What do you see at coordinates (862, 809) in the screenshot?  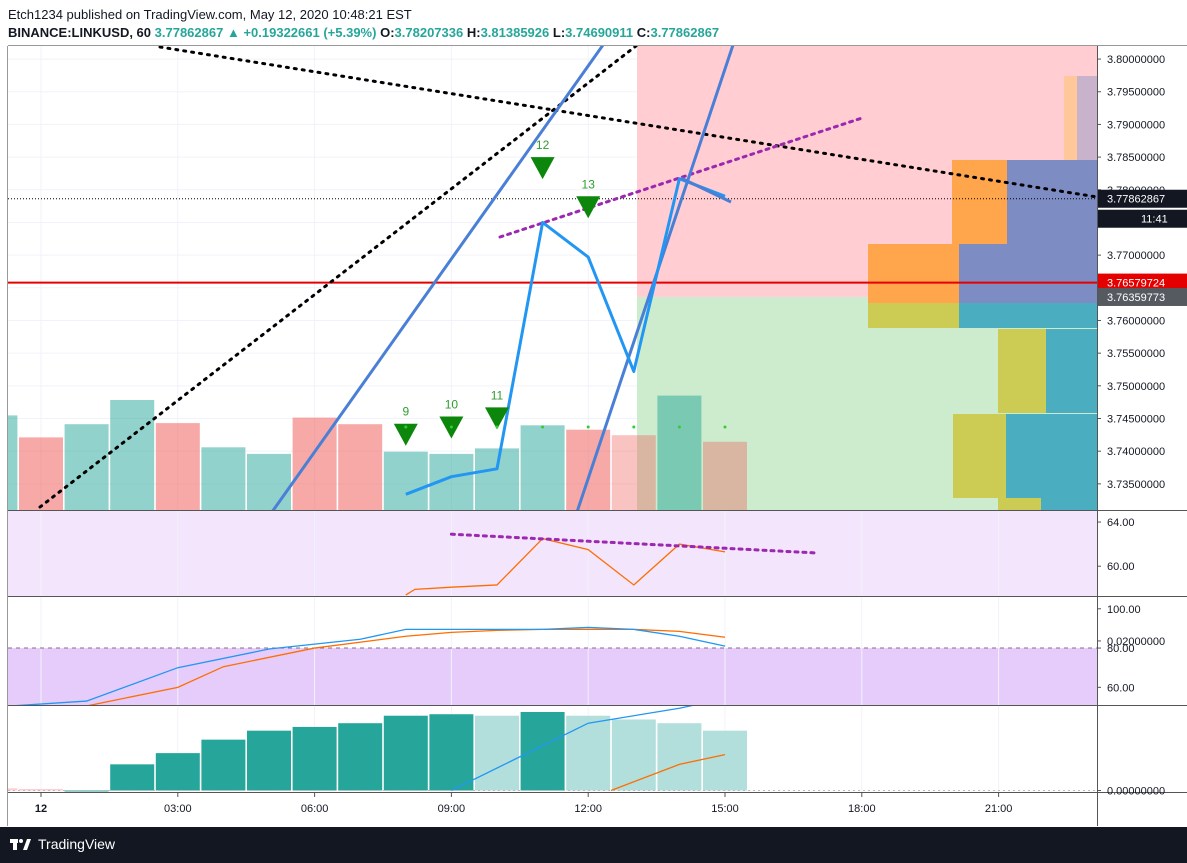 I see `time-tick-label: 18:00` at bounding box center [862, 809].